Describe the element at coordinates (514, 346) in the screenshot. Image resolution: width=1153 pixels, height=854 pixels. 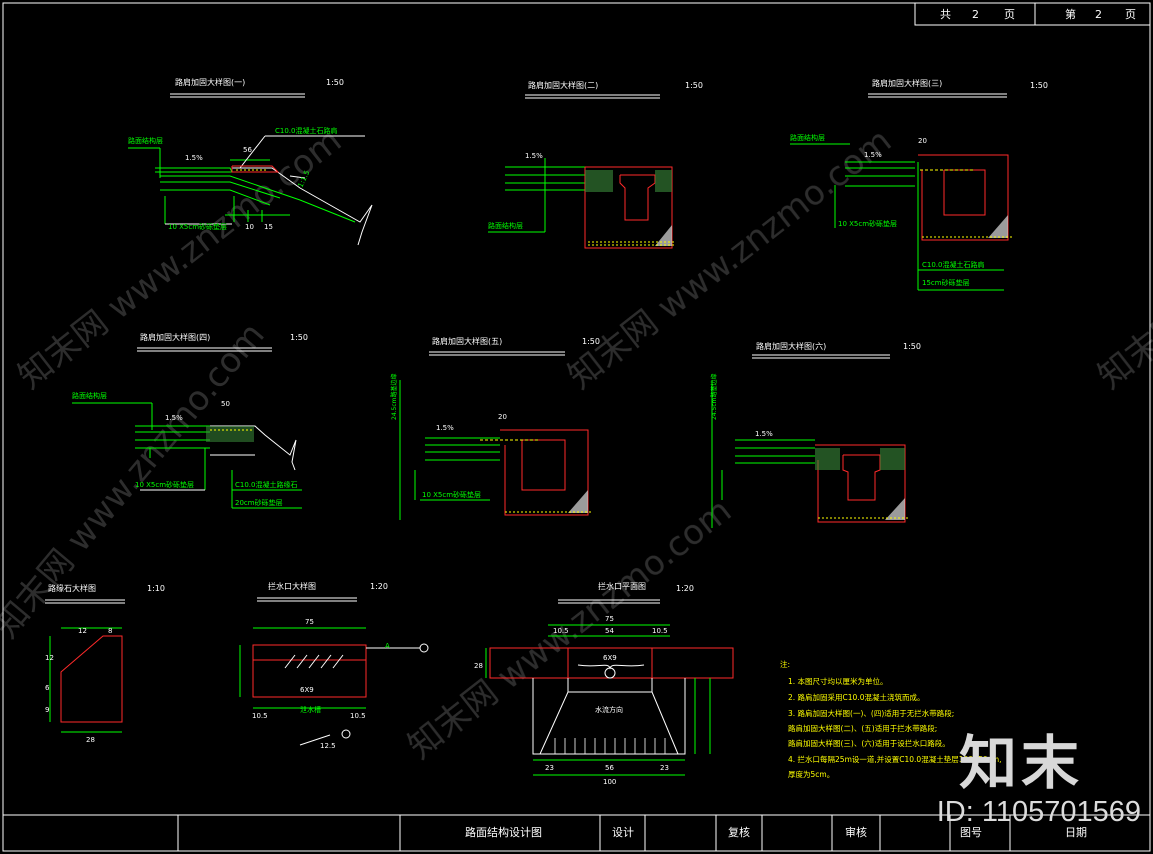
I see `detail-title-5: 路肩加固大样图(五) 1:50` at that location.